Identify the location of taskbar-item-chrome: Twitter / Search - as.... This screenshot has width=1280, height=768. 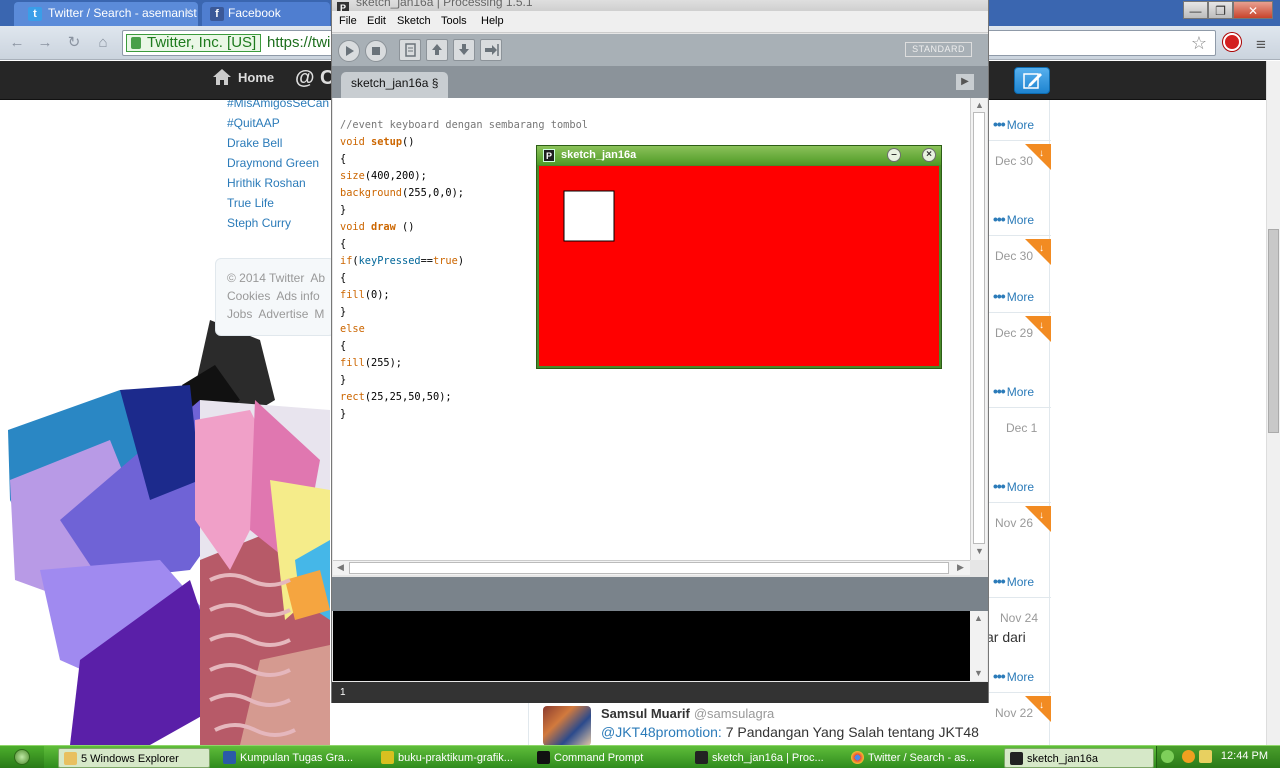
(922, 758).